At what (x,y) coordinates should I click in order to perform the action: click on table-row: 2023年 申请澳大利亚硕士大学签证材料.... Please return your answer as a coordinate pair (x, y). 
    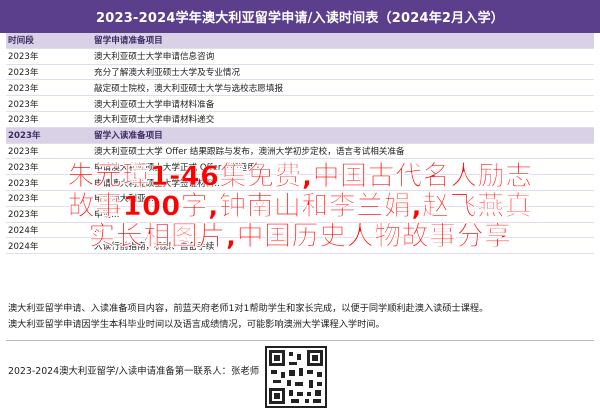
    Looking at the image, I should click on (300, 183).